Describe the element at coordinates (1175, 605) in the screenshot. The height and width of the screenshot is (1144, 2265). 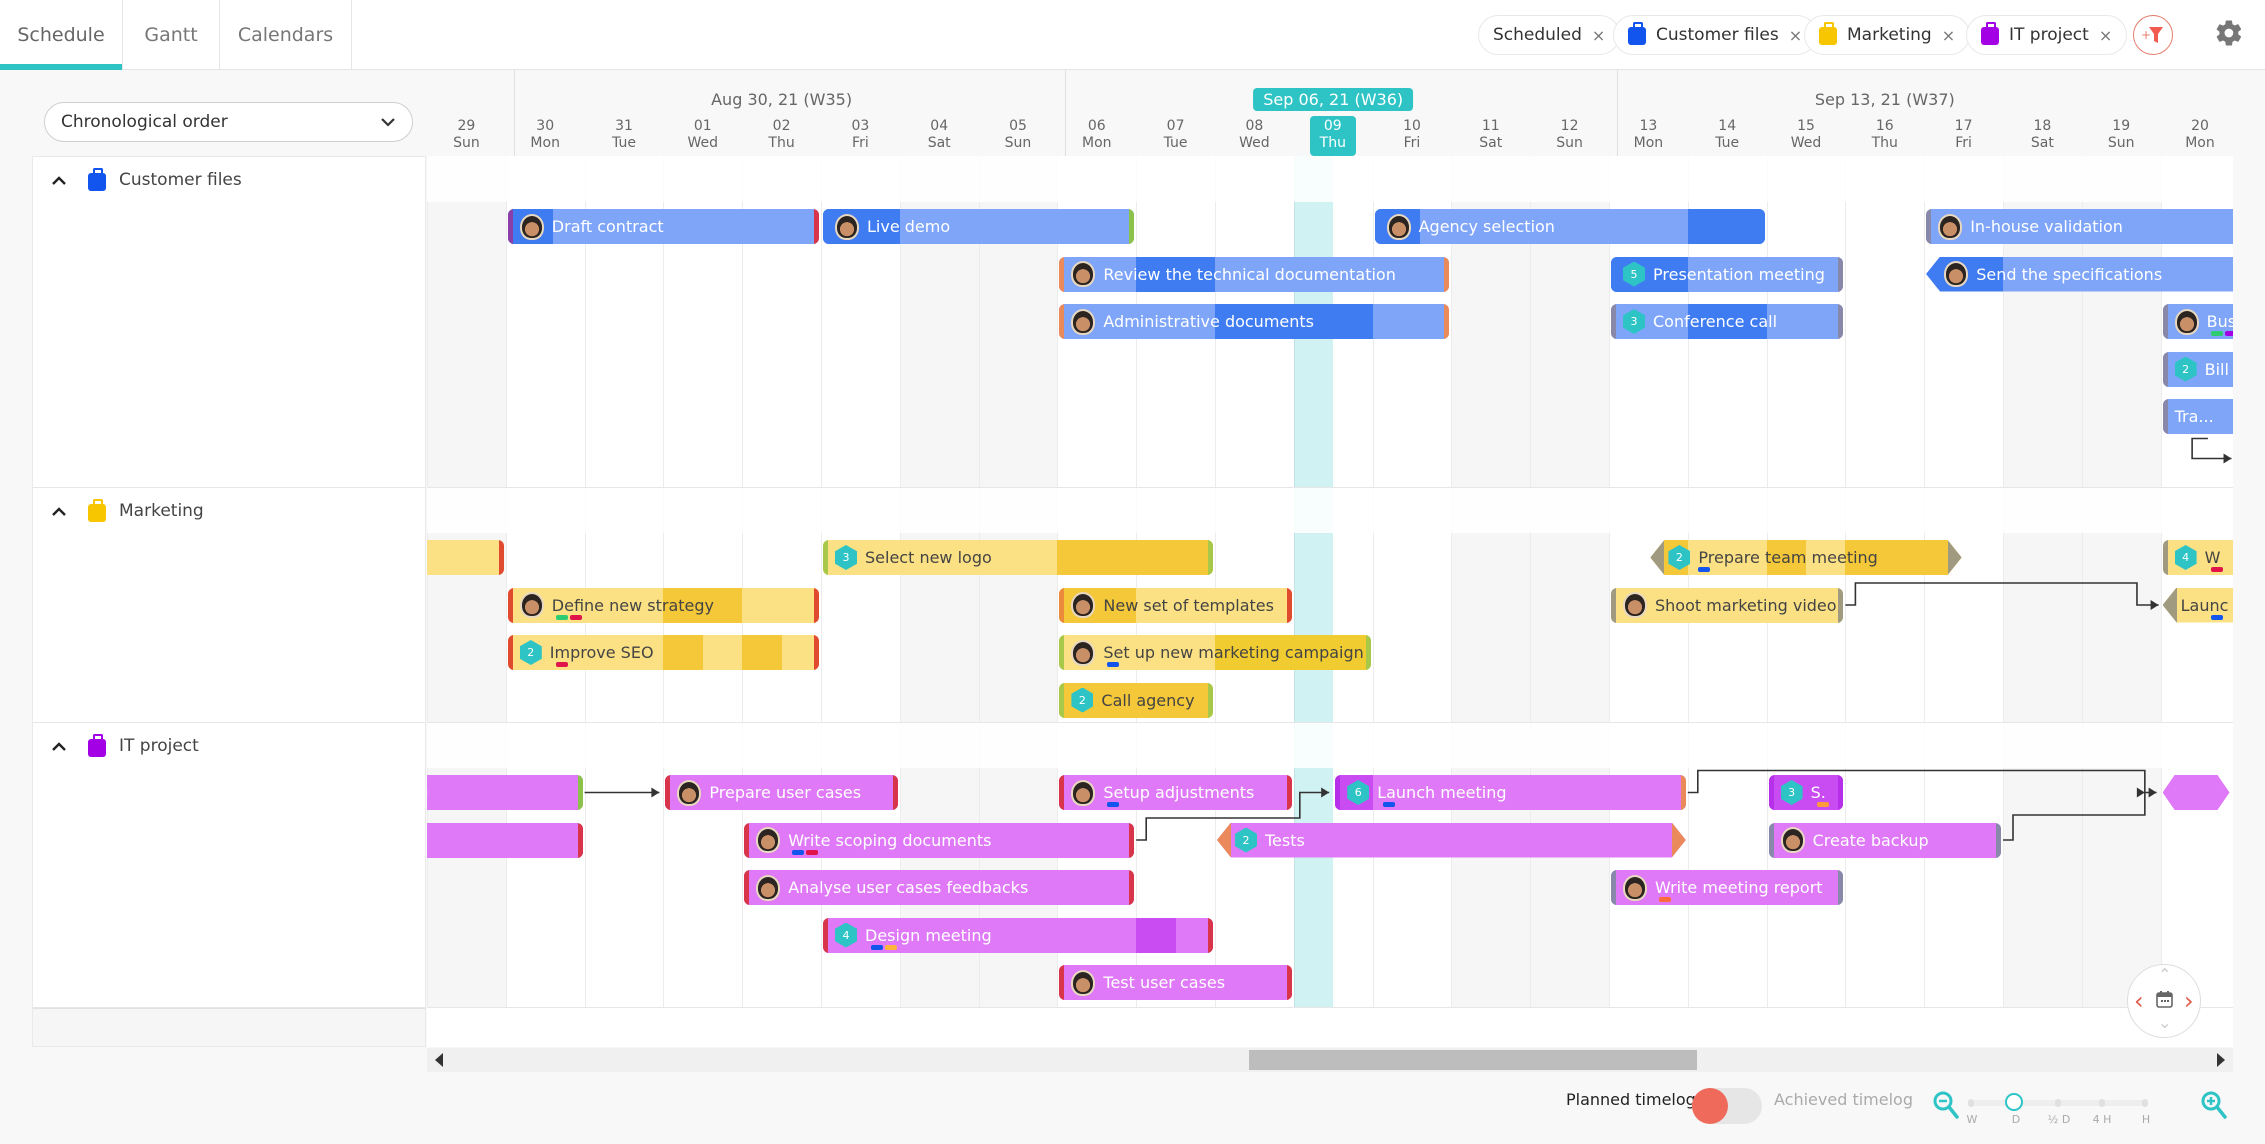
I see `task-bar: New set of templates` at that location.